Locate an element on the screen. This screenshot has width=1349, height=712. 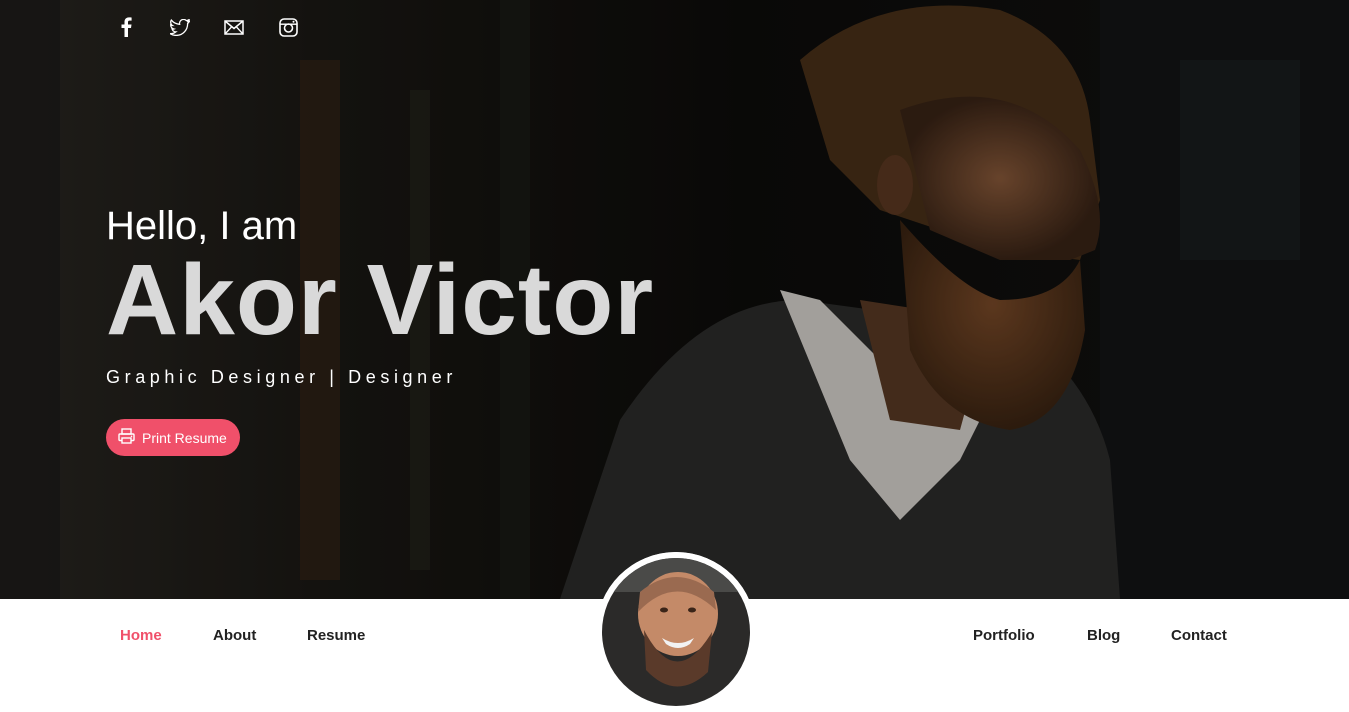
nav-about: About is located at coordinates (234, 635).